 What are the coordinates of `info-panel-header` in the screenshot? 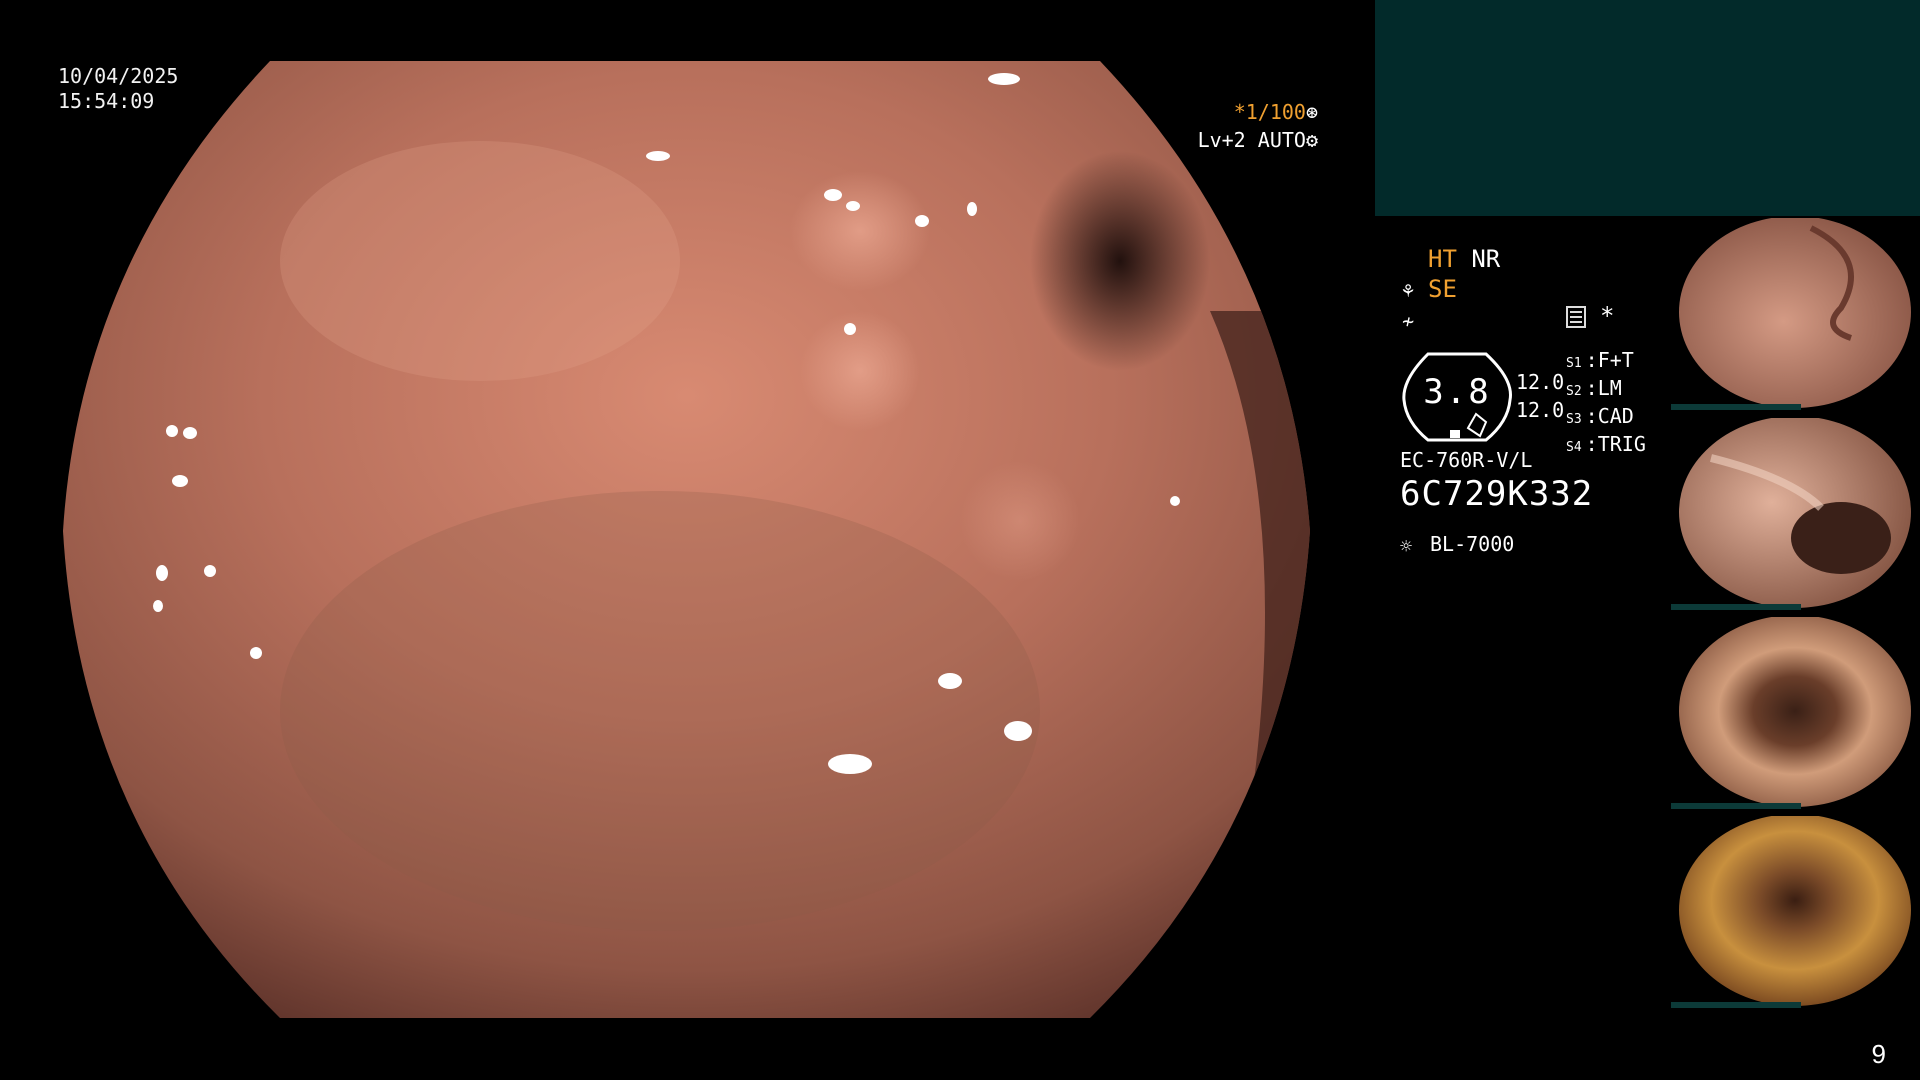 It's located at (1647, 108).